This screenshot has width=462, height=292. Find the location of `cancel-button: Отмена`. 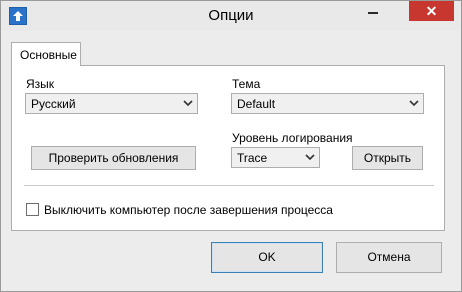

cancel-button: Отмена is located at coordinates (389, 257).